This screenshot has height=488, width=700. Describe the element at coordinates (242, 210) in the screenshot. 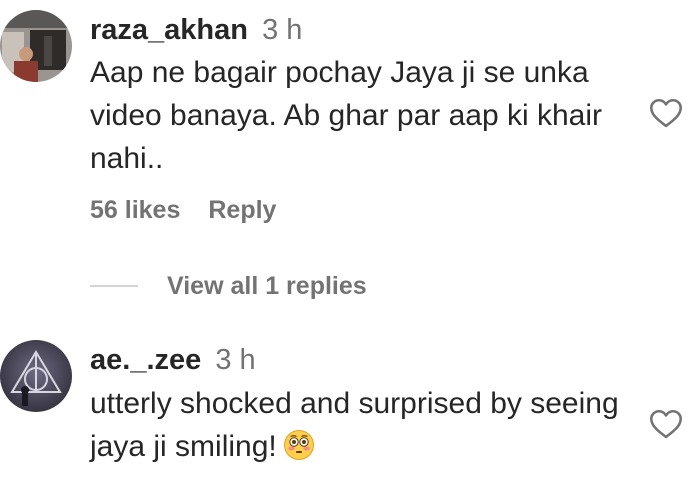

I see `reply-button: Reply` at that location.